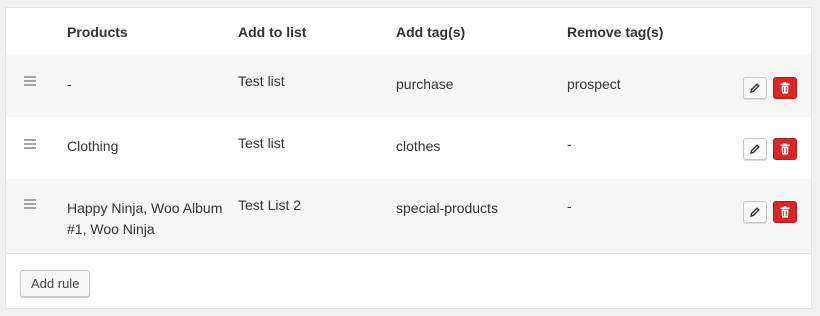 This screenshot has width=820, height=316. Describe the element at coordinates (615, 32) in the screenshot. I see `header-remove-tags: Remove tag(s)` at that location.